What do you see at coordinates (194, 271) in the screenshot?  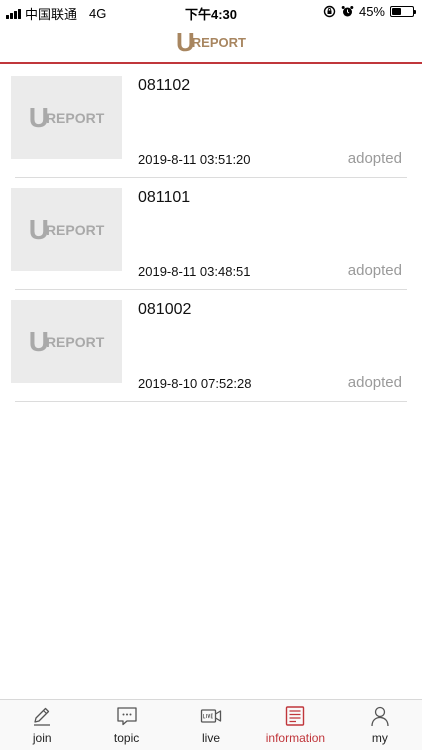 I see `item-date: 2019-8-11 03:48:51` at bounding box center [194, 271].